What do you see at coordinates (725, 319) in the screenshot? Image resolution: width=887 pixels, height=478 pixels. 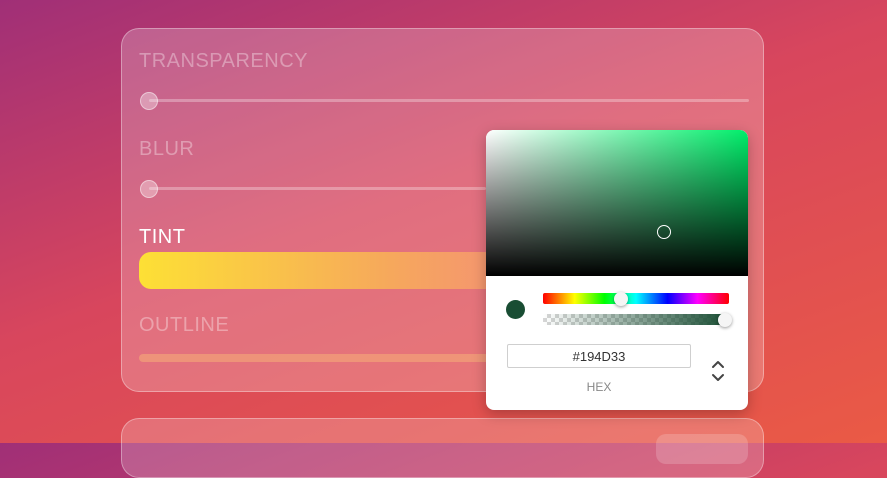 I see `alpha-slider-thumb` at bounding box center [725, 319].